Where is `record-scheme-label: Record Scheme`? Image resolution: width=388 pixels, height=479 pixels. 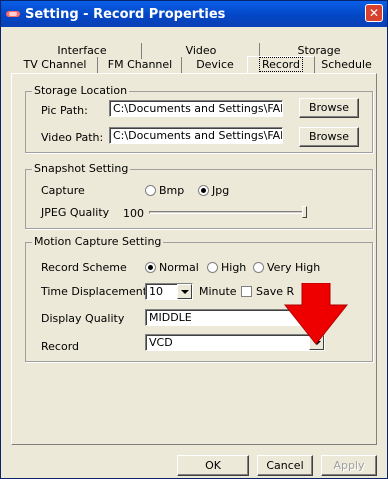 record-scheme-label: Record Scheme is located at coordinates (84, 267).